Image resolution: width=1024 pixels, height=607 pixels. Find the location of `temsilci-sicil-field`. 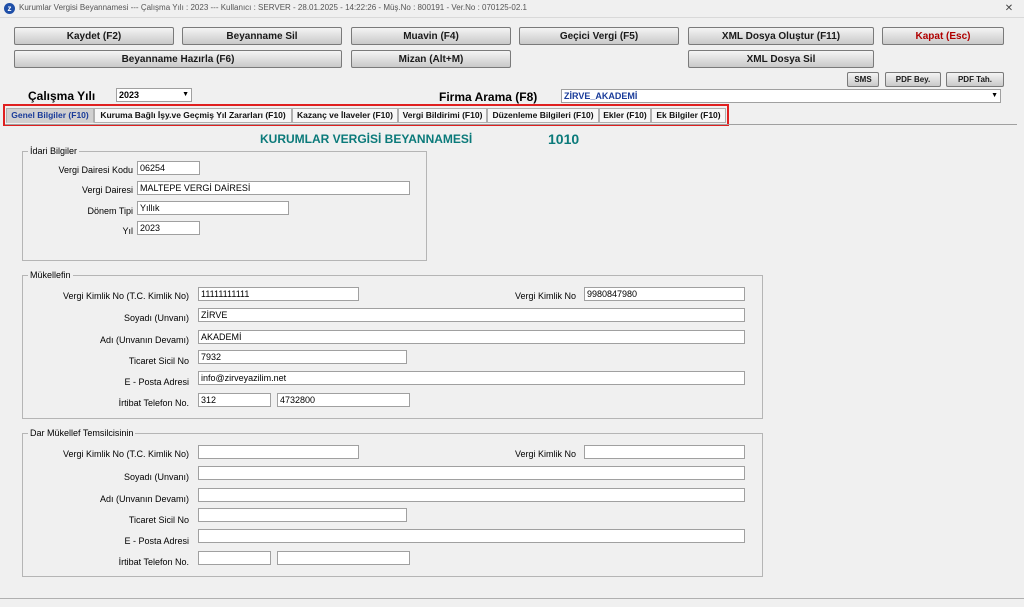

temsilci-sicil-field is located at coordinates (302, 515).